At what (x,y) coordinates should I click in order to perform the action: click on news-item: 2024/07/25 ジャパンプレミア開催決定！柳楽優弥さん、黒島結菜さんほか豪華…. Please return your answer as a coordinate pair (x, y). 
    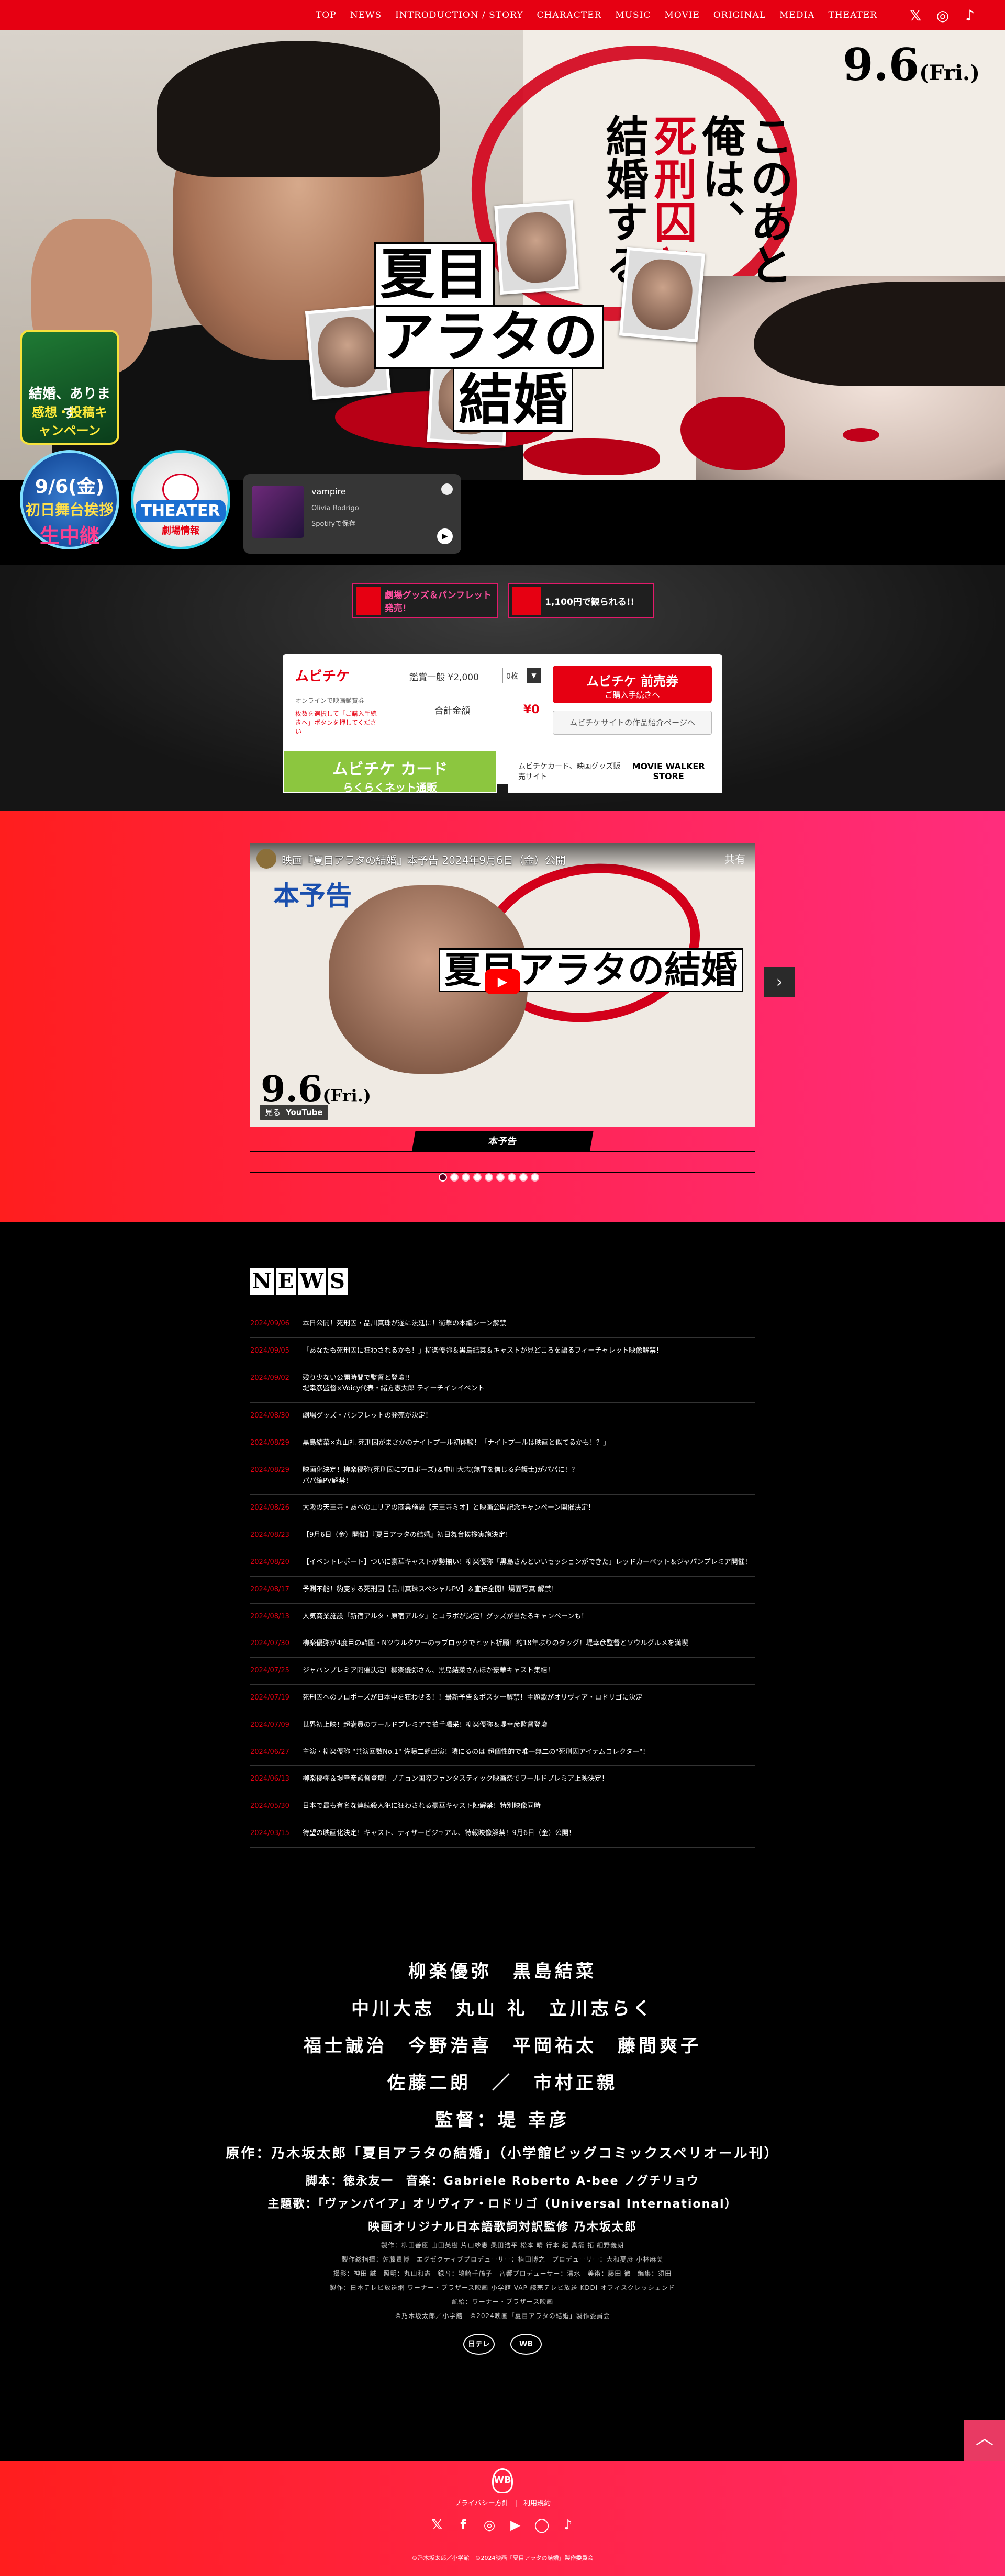
    Looking at the image, I should click on (502, 1671).